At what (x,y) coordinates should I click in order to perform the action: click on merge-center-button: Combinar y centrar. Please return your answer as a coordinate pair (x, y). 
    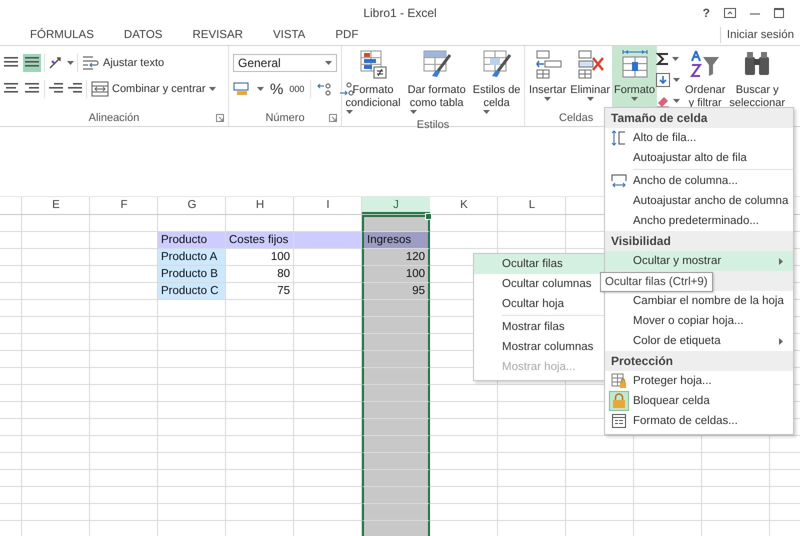
    Looking at the image, I should click on (153, 89).